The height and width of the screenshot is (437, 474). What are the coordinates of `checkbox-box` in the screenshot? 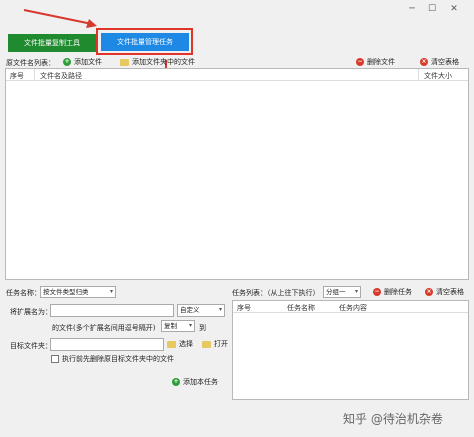 It's located at (55, 359).